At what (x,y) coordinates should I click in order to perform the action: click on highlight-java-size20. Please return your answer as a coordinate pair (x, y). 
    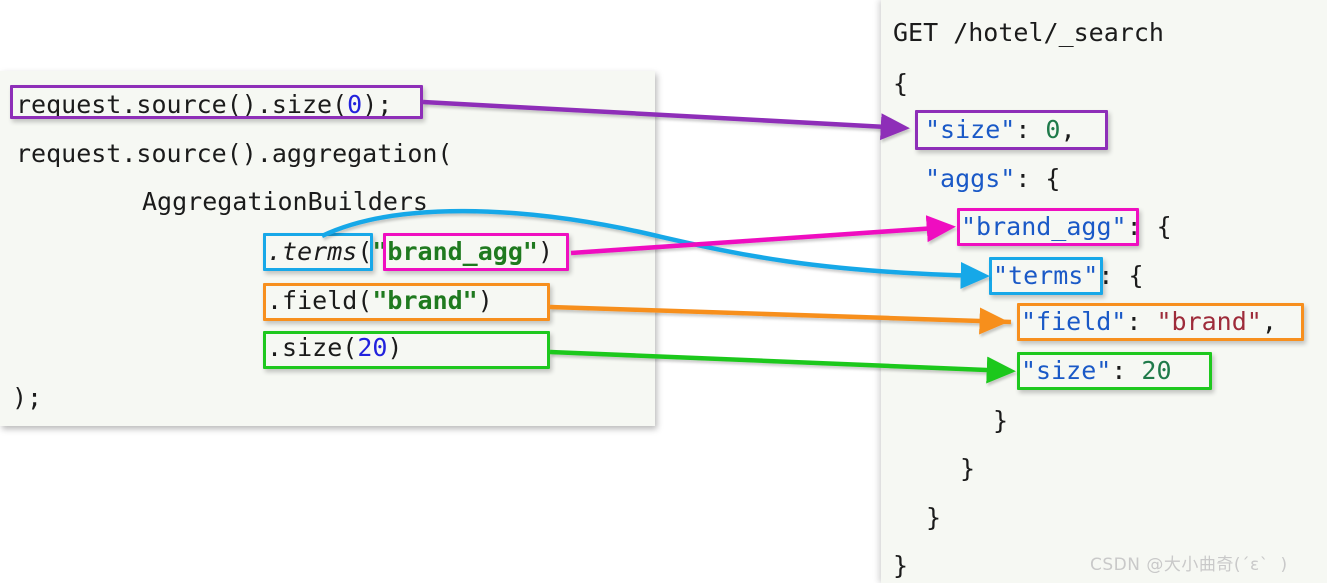
    Looking at the image, I should click on (406, 350).